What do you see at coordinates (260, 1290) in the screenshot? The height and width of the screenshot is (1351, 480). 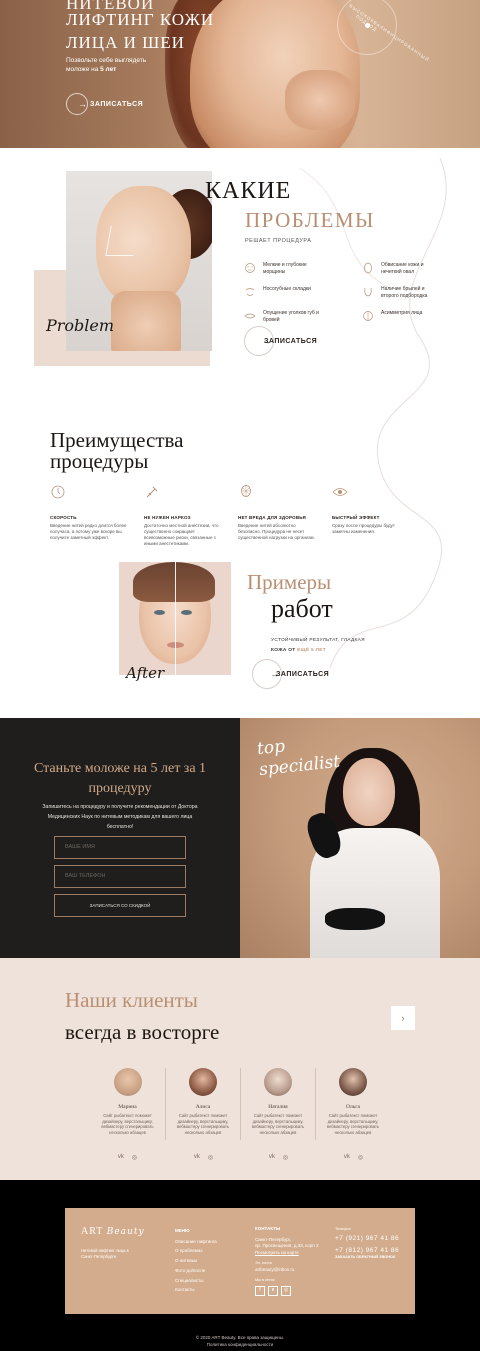 I see `facebook-icon: f` at bounding box center [260, 1290].